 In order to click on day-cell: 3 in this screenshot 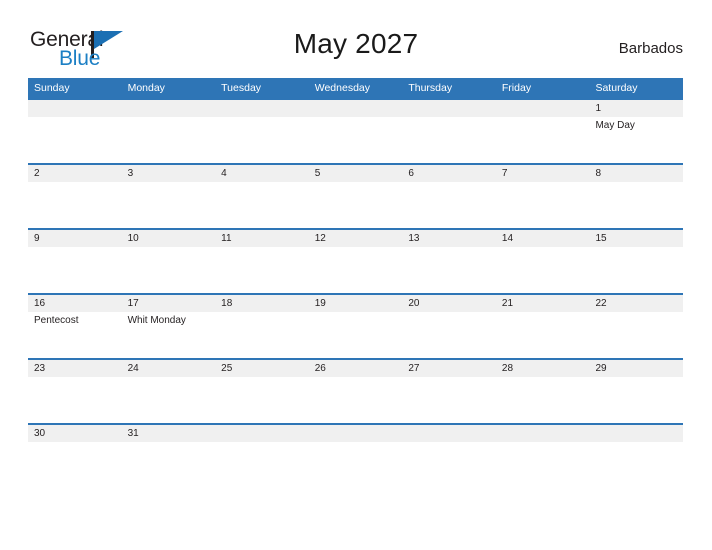, I will do `click(169, 196)`.